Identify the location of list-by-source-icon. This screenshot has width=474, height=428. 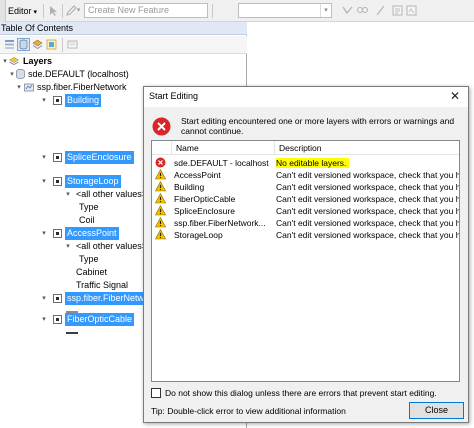
(23, 44).